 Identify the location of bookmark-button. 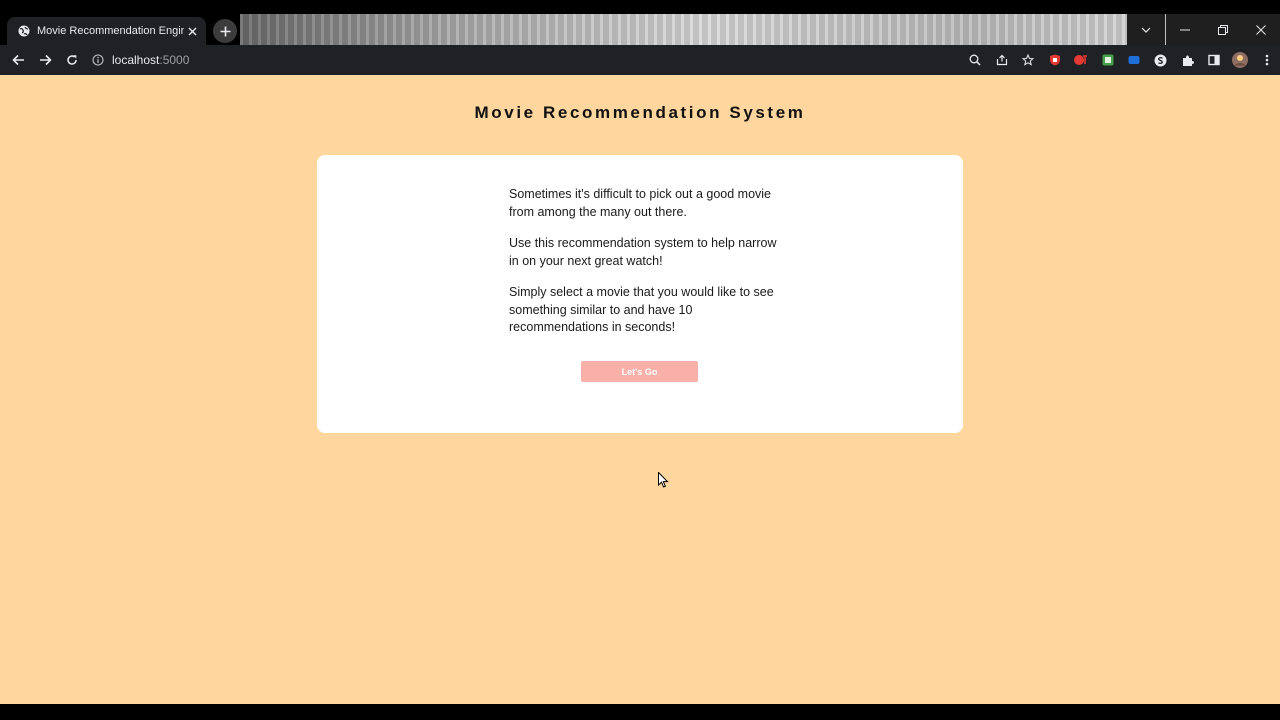
(1028, 60).